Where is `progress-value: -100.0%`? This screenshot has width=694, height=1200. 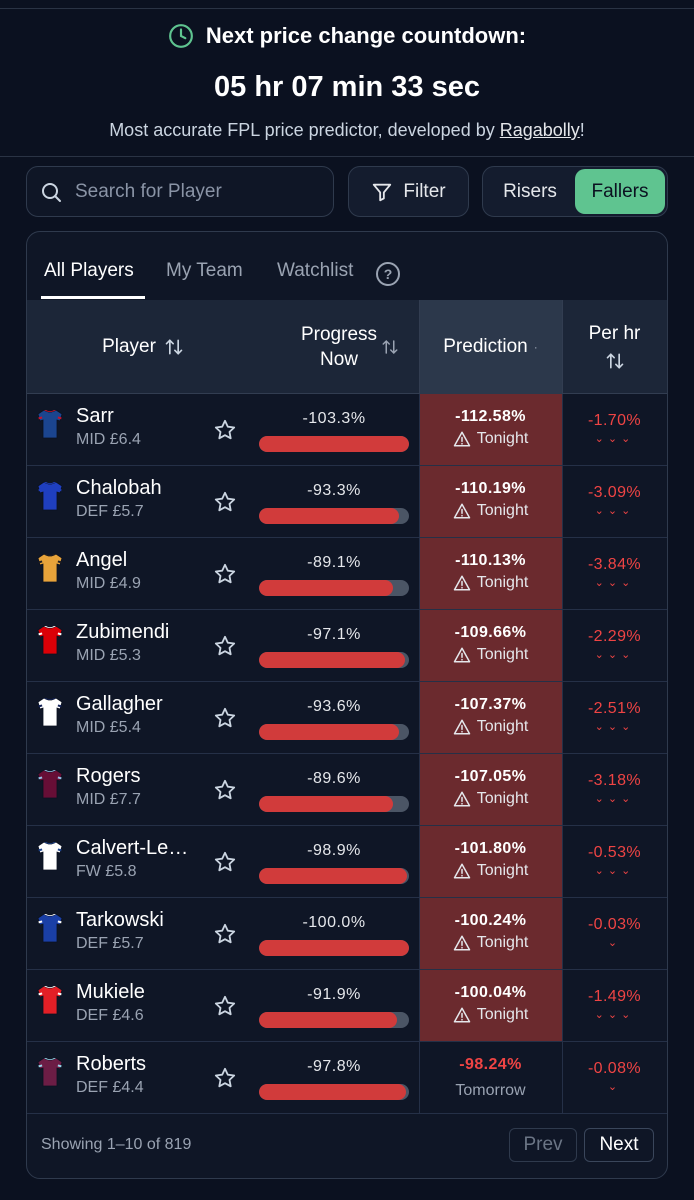
progress-value: -100.0% is located at coordinates (334, 922).